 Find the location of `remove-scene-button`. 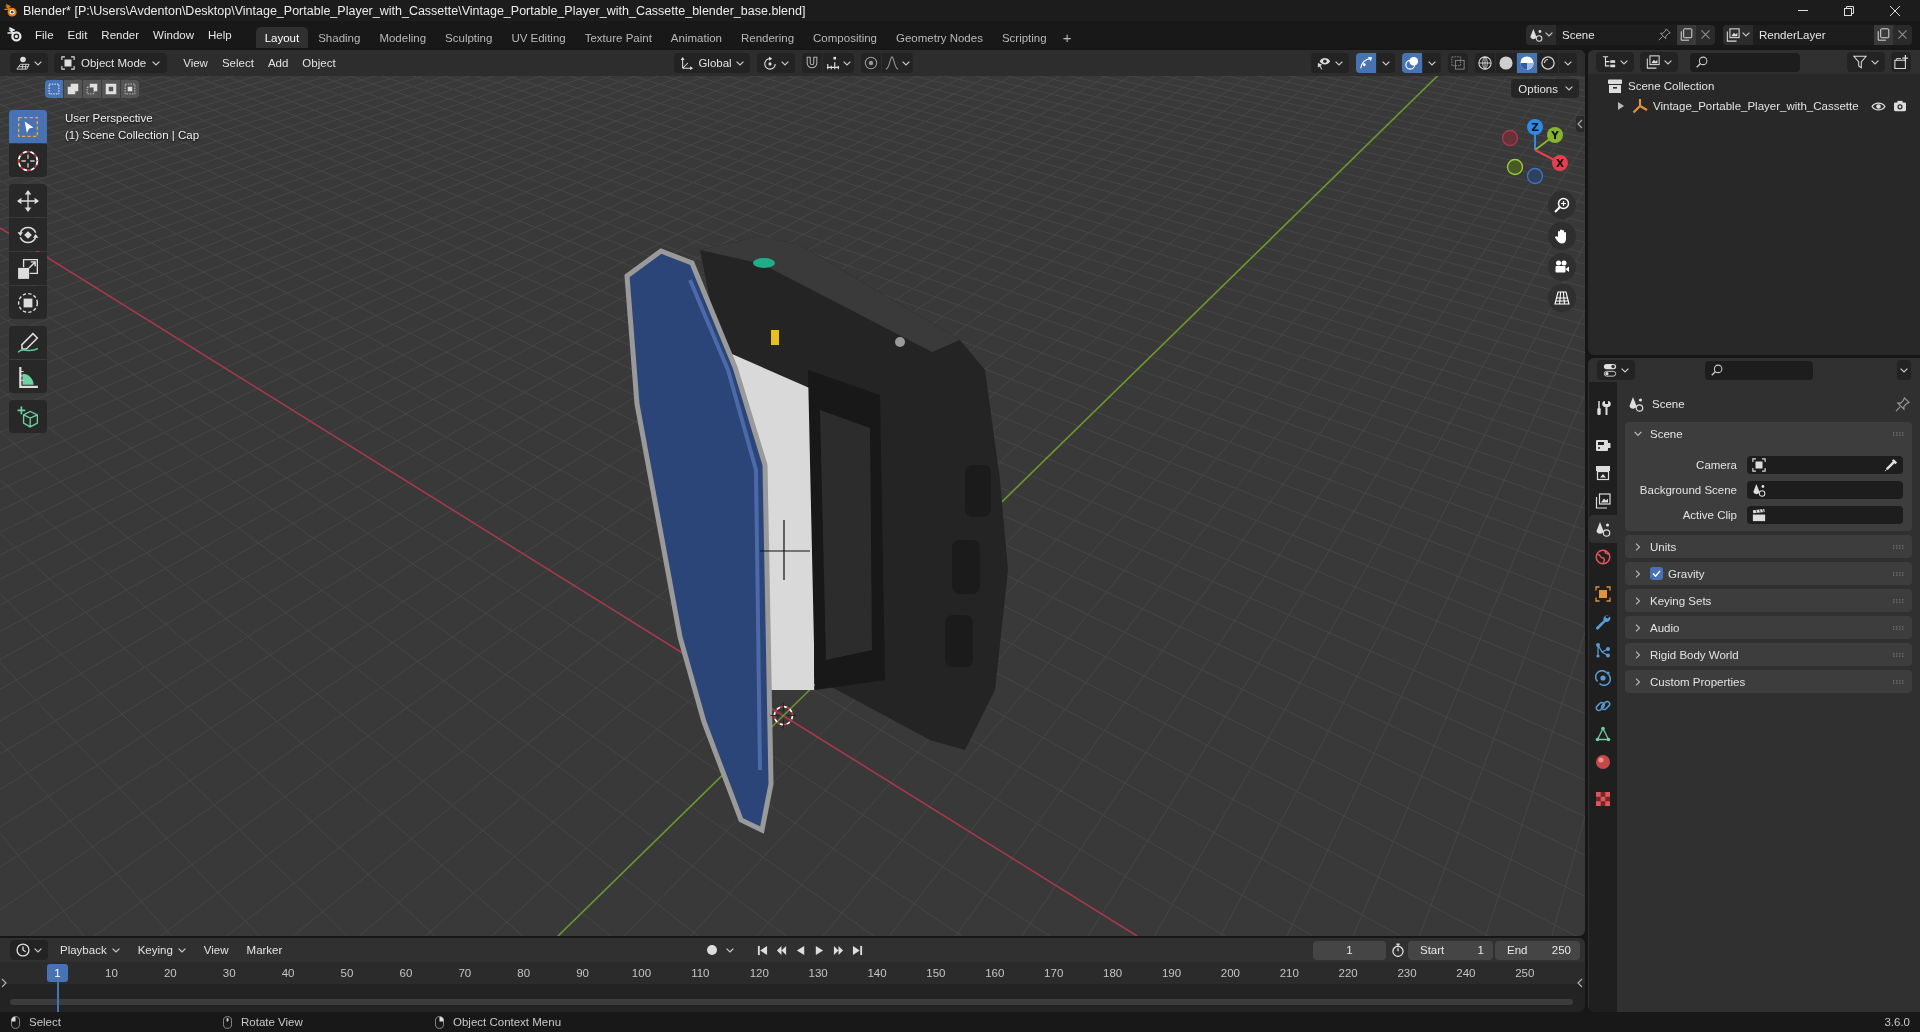

remove-scene-button is located at coordinates (1705, 34).